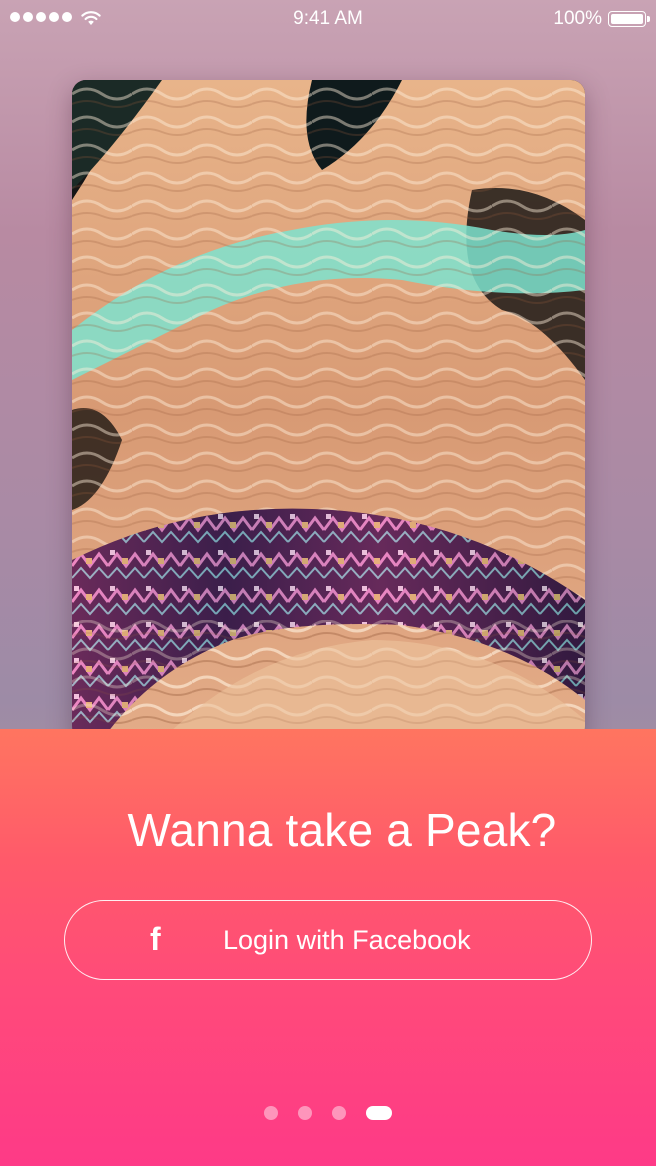 This screenshot has height=1166, width=656. Describe the element at coordinates (155, 939) in the screenshot. I see `facebook-icon: f` at that location.